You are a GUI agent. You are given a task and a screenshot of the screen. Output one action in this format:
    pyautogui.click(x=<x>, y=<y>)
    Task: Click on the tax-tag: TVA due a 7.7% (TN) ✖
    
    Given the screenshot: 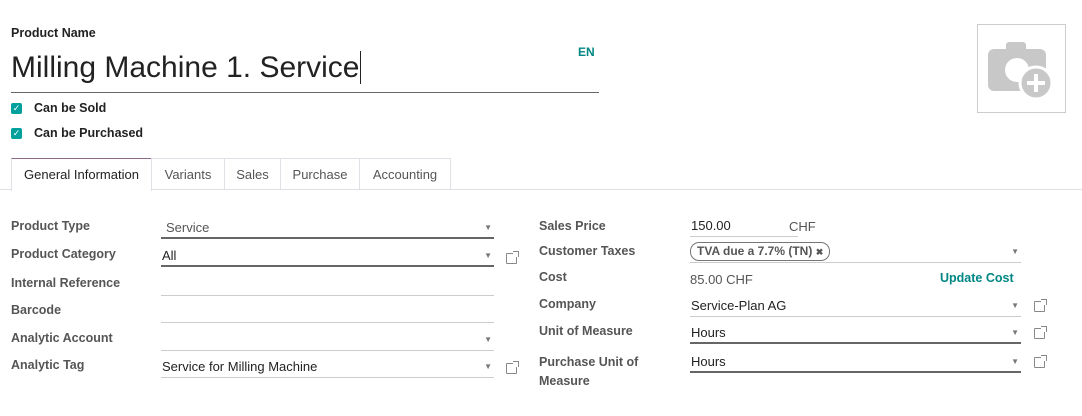 What is the action you would take?
    pyautogui.click(x=760, y=251)
    